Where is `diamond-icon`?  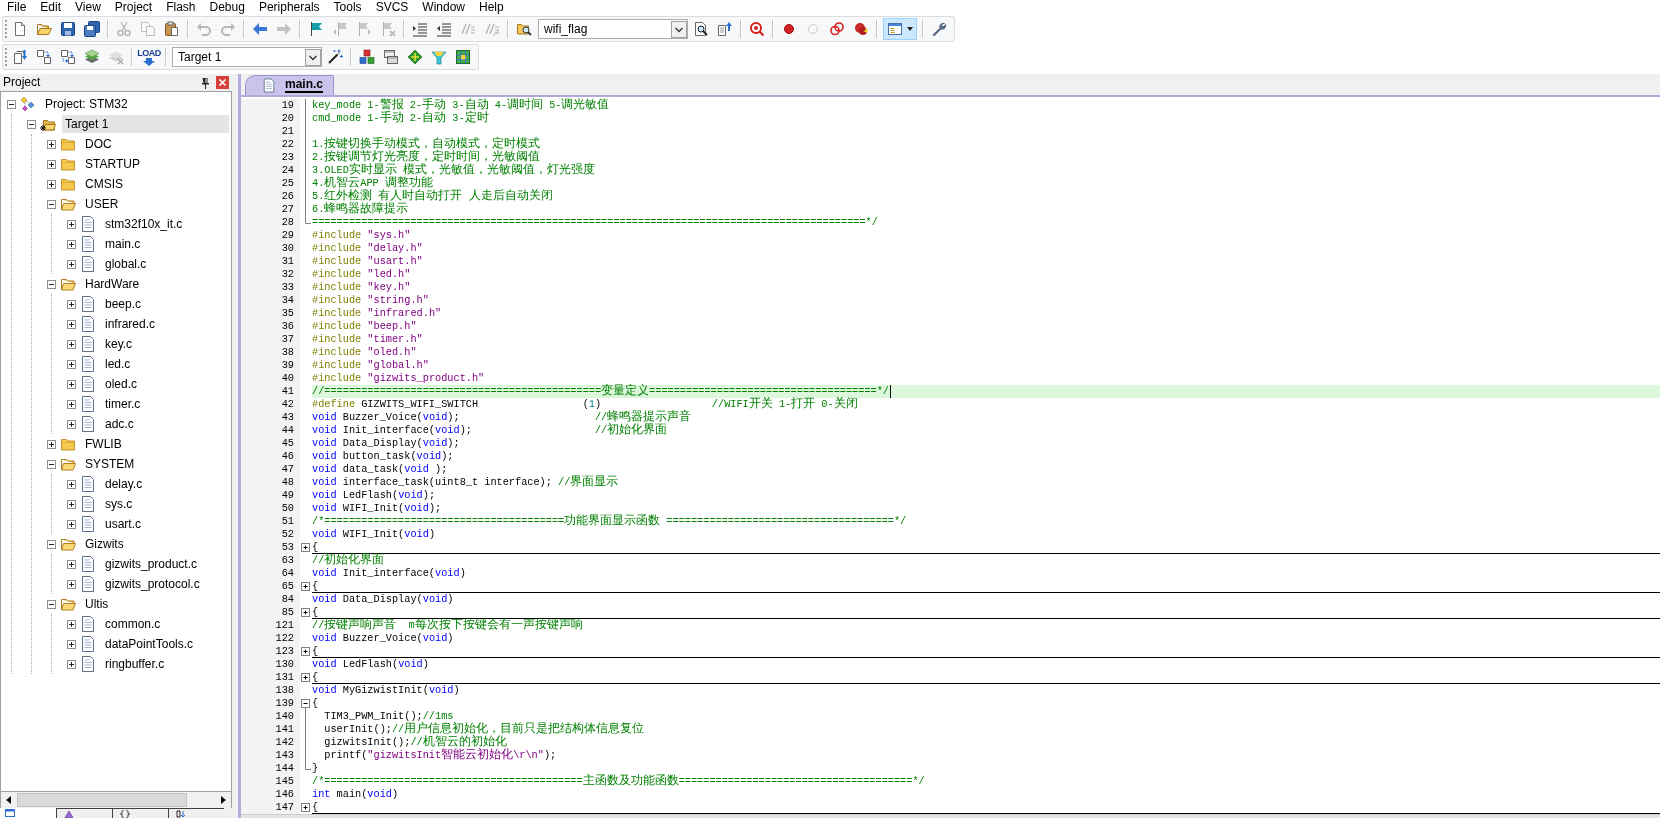
diamond-icon is located at coordinates (415, 57).